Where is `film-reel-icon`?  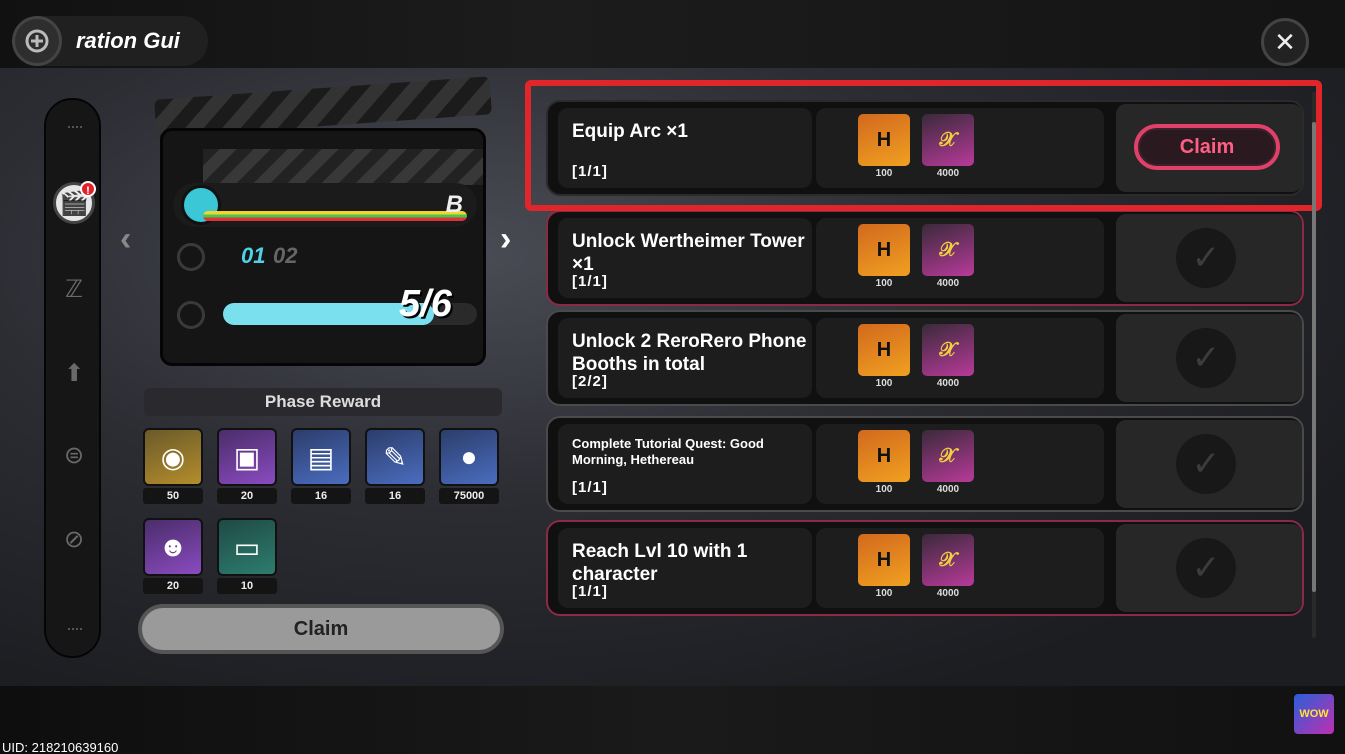 film-reel-icon is located at coordinates (191, 257).